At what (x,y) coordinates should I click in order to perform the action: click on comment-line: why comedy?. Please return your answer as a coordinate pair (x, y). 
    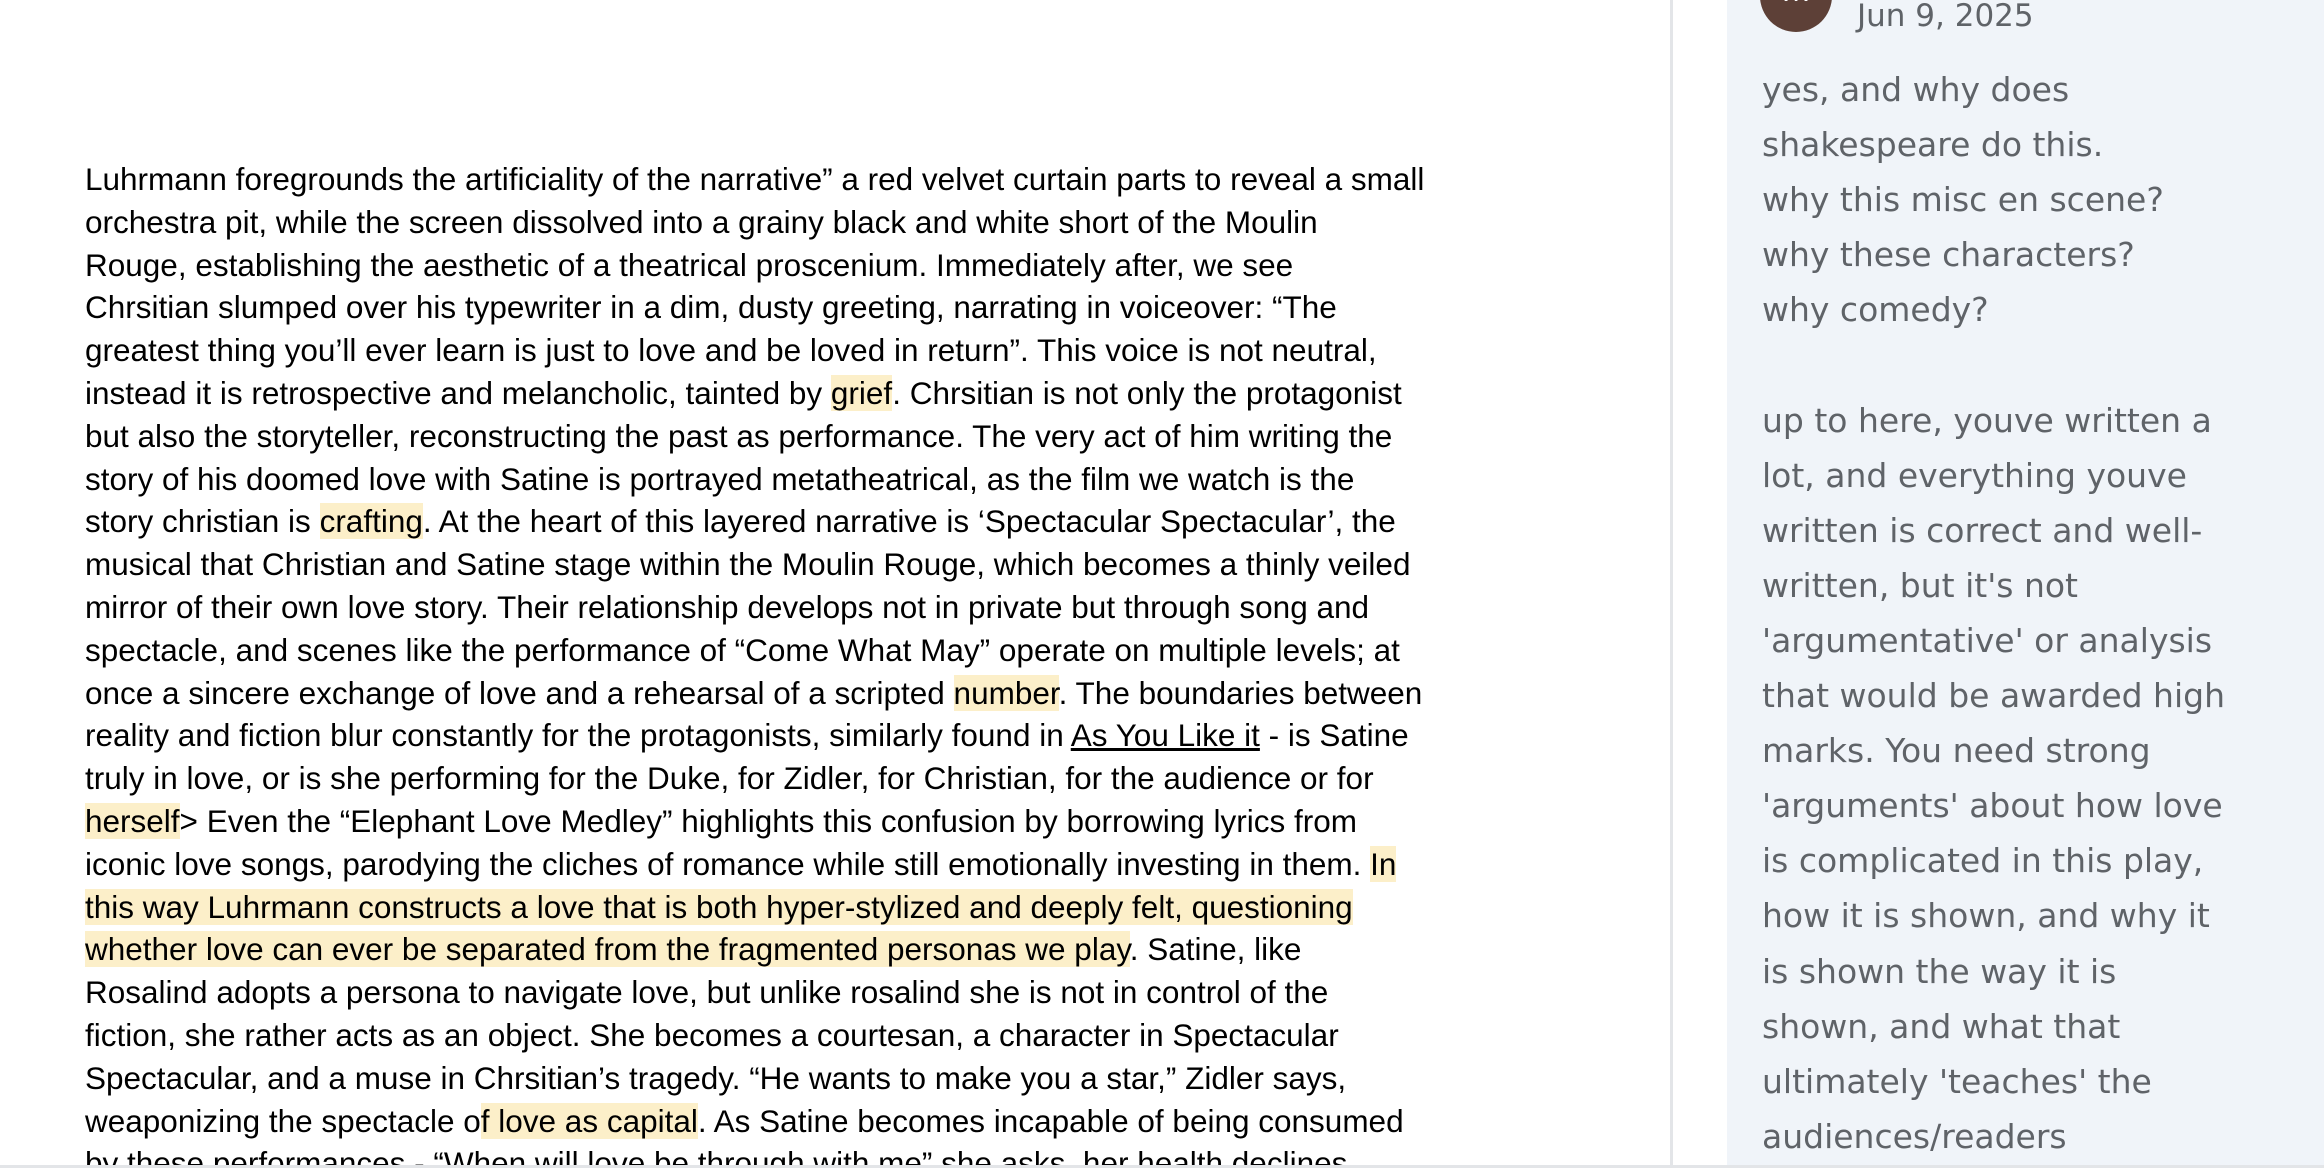
    Looking at the image, I should click on (1875, 310).